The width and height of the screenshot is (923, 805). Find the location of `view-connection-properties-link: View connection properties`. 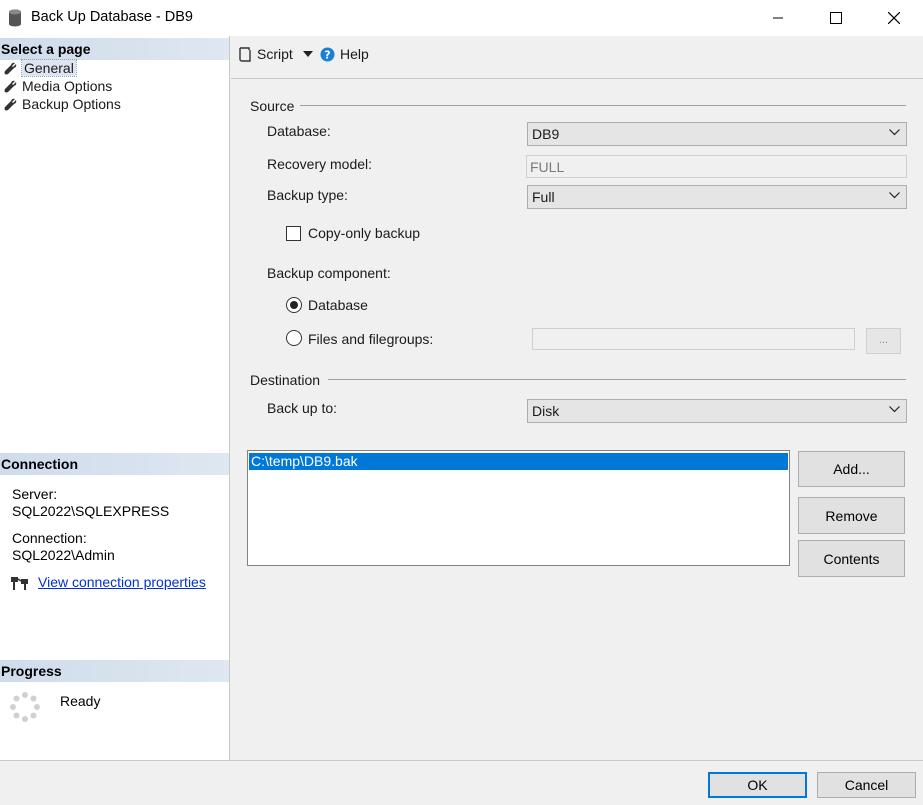

view-connection-properties-link: View connection properties is located at coordinates (122, 582).